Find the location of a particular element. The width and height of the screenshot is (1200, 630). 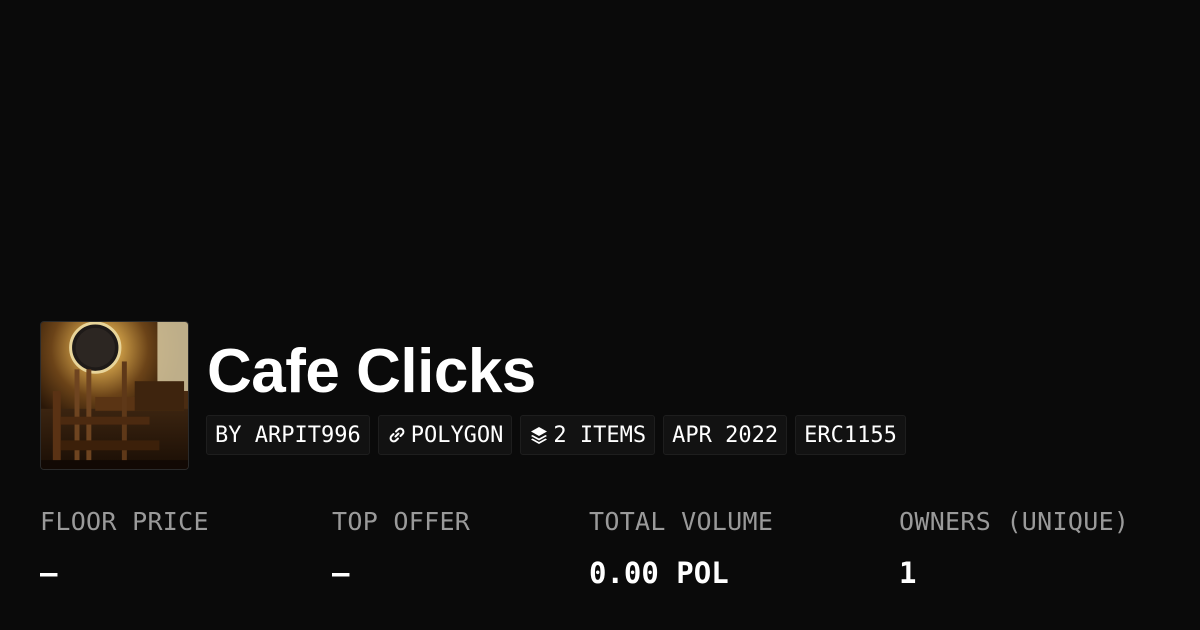

creator-tag: BY ARPIT996 is located at coordinates (288, 435).